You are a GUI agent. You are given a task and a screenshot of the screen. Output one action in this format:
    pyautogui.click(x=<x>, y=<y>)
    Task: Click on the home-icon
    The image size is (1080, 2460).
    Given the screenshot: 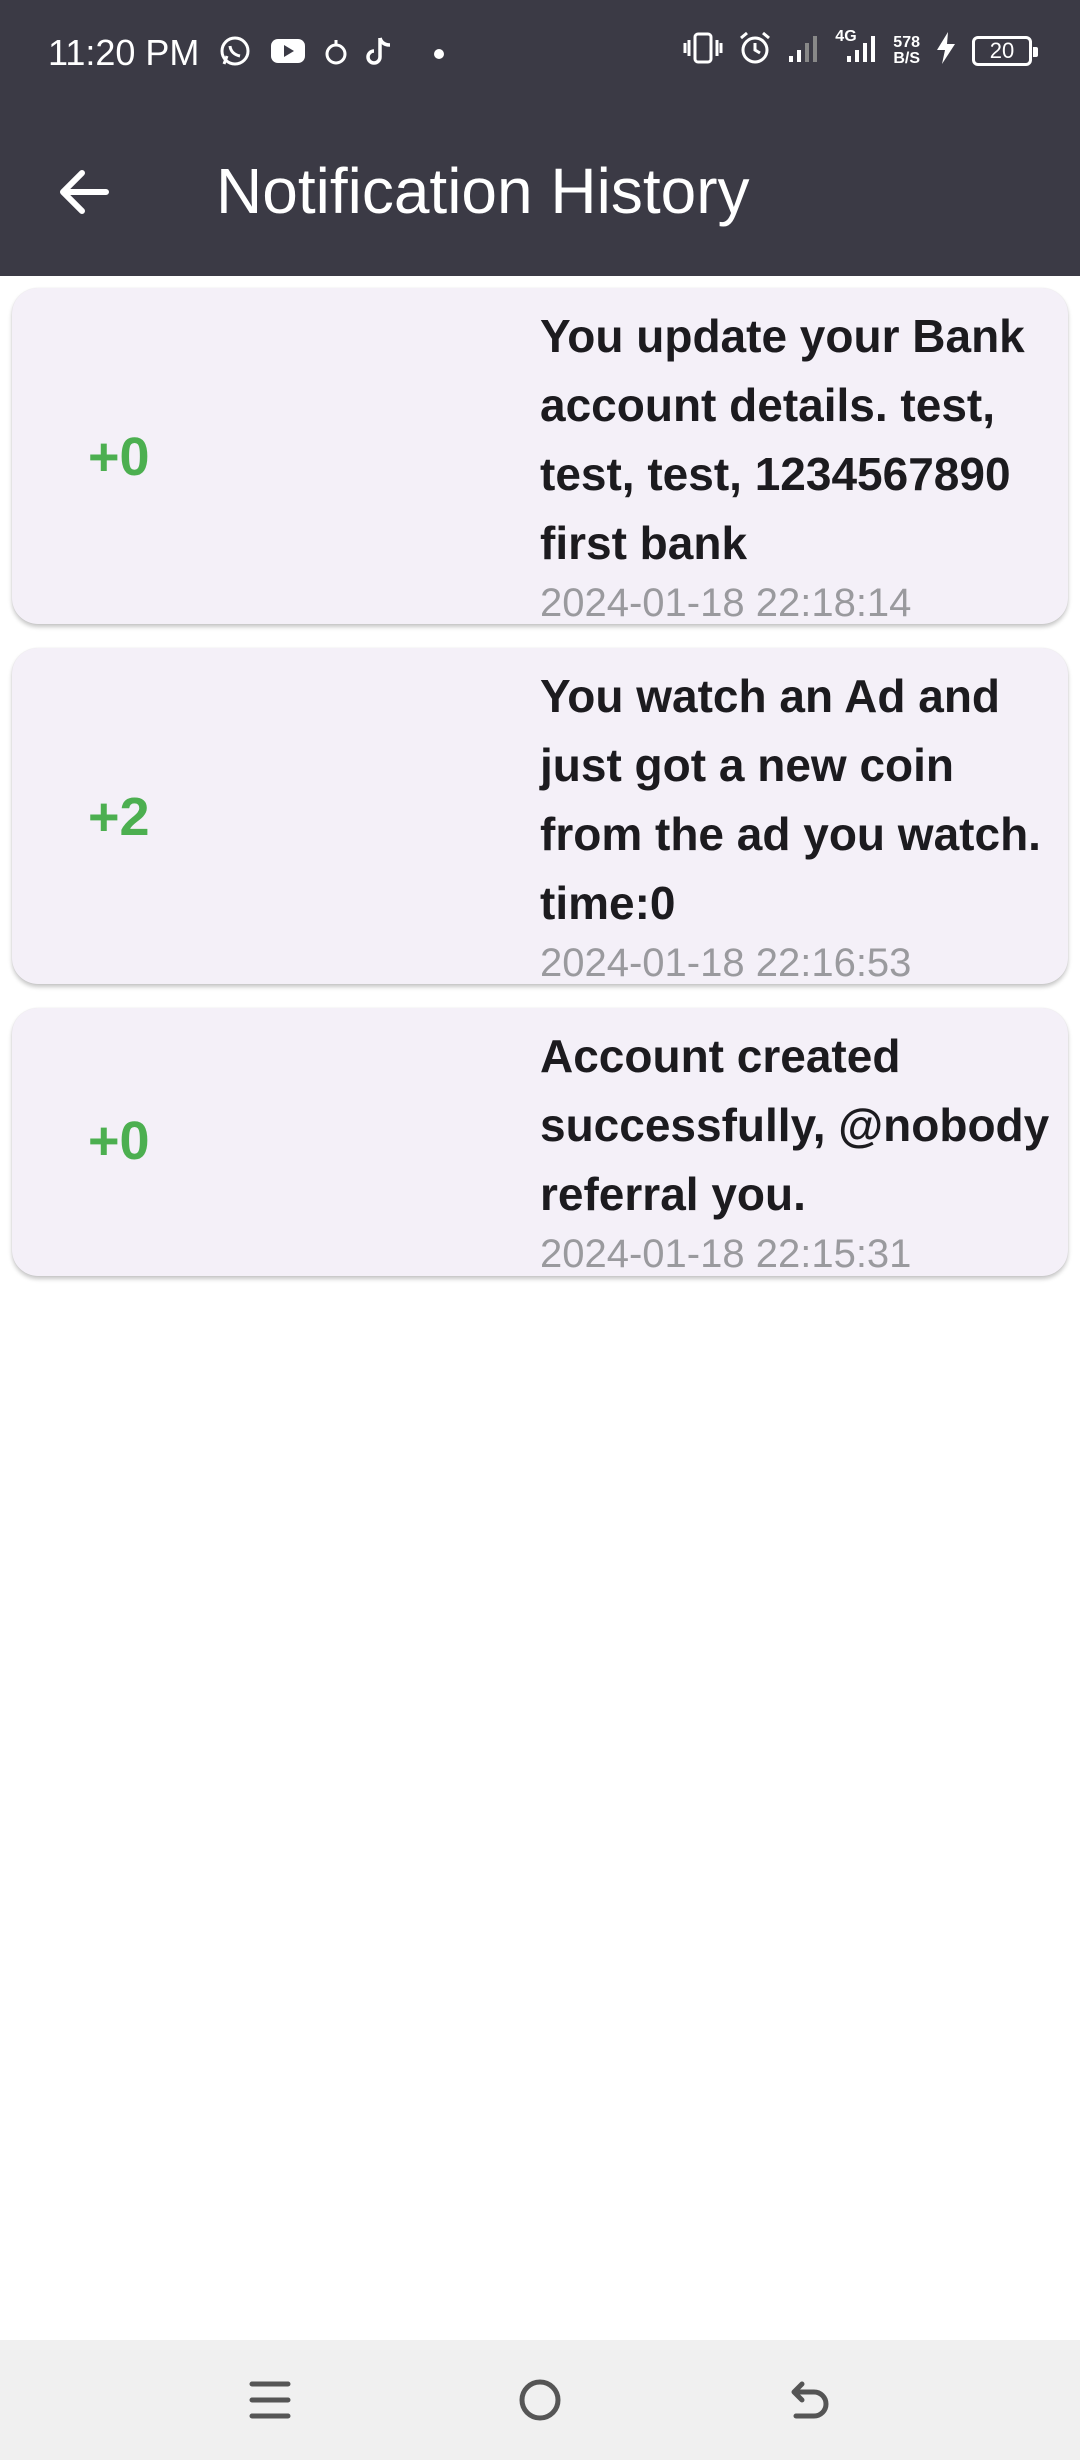 What is the action you would take?
    pyautogui.click(x=540, y=2400)
    